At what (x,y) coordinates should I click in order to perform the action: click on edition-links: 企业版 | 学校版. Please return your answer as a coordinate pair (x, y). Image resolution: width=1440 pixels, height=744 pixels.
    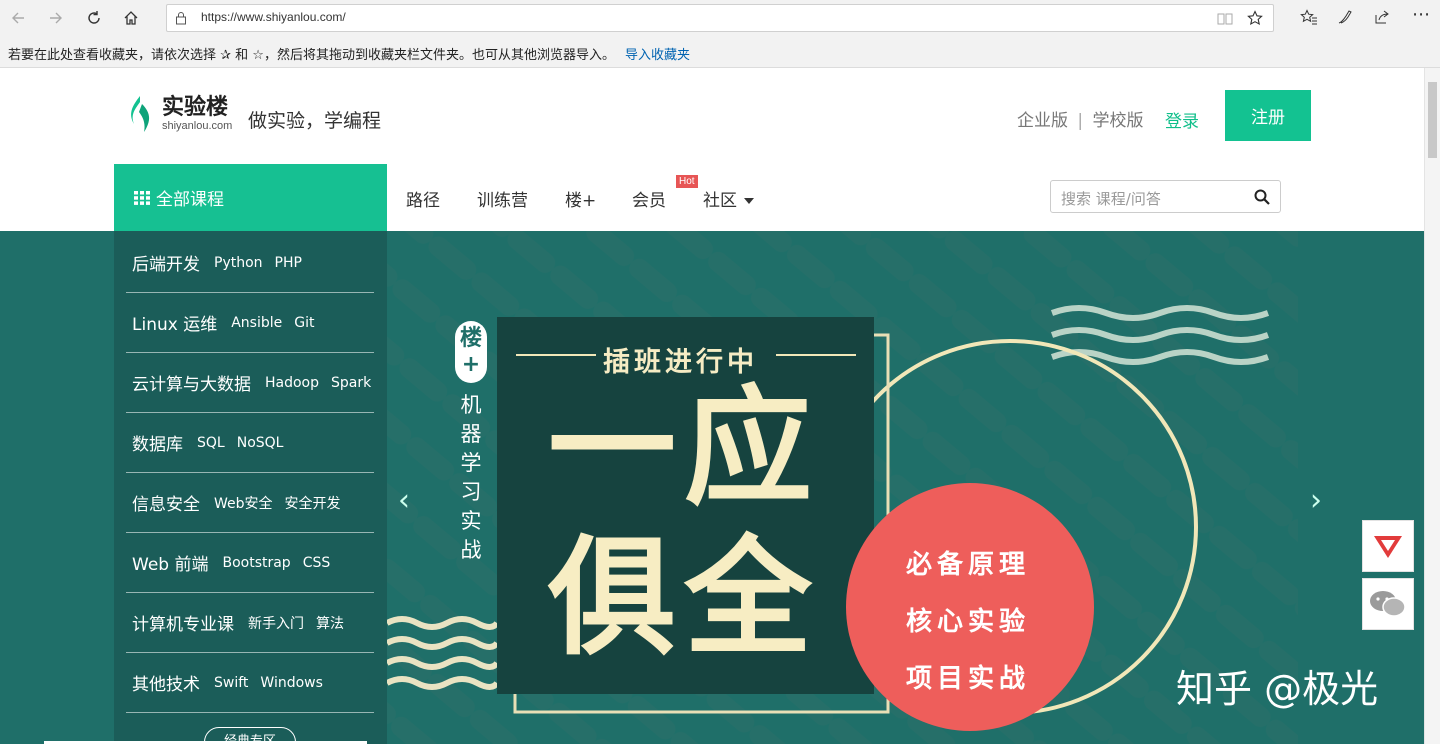
    Looking at the image, I should click on (1080, 118).